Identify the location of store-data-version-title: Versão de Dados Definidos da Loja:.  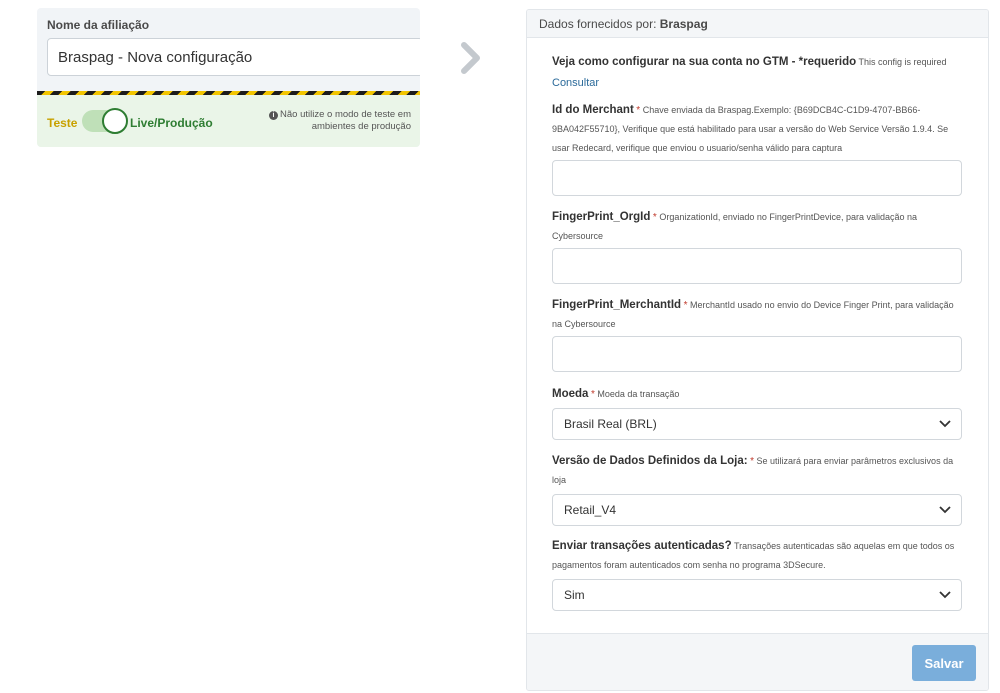
(650, 461).